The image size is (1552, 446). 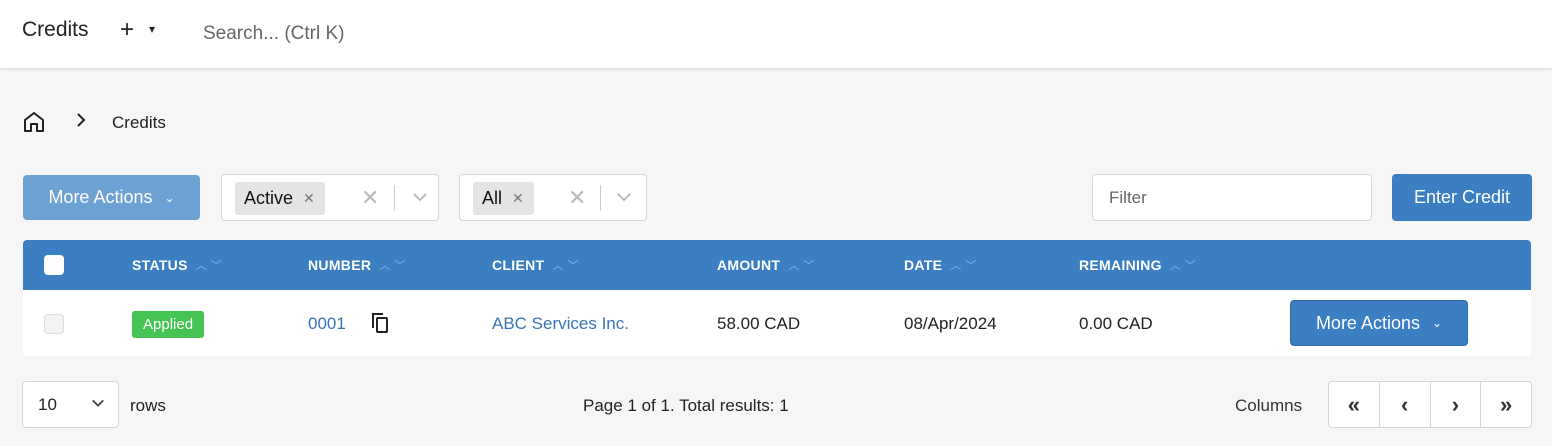 I want to click on status-filter-select: Active ✕ ✕, so click(x=330, y=197).